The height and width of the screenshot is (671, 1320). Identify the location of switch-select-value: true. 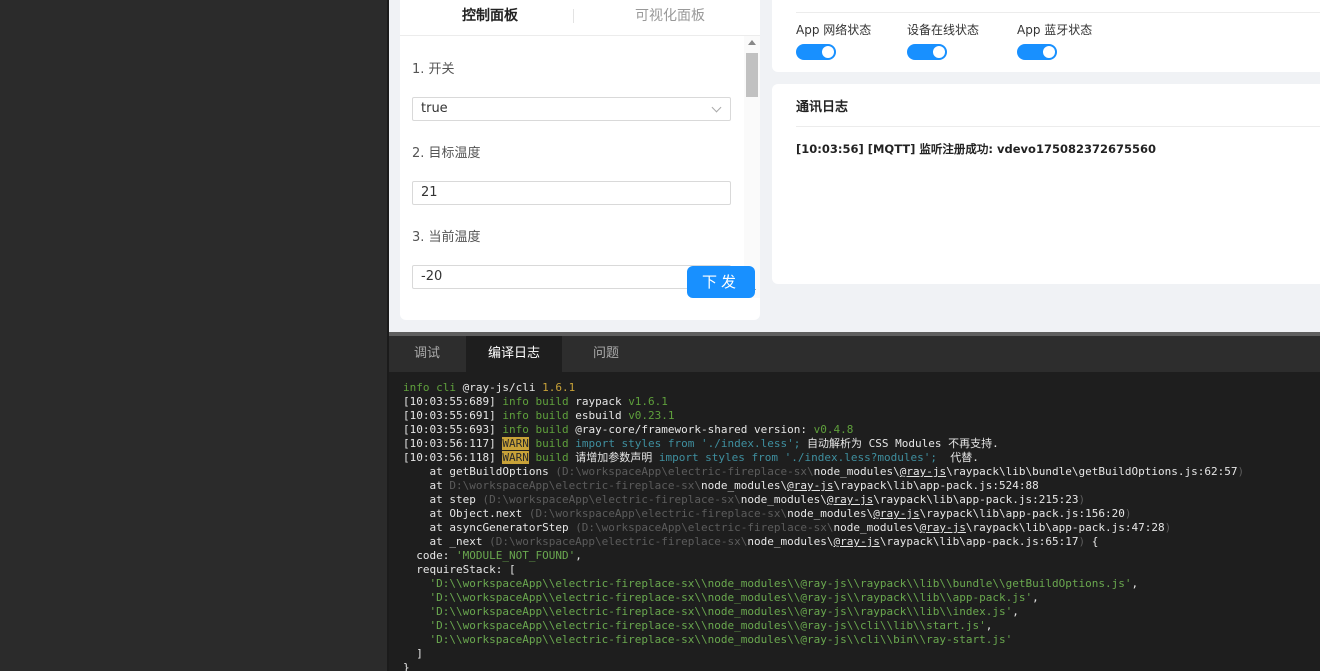
(434, 108).